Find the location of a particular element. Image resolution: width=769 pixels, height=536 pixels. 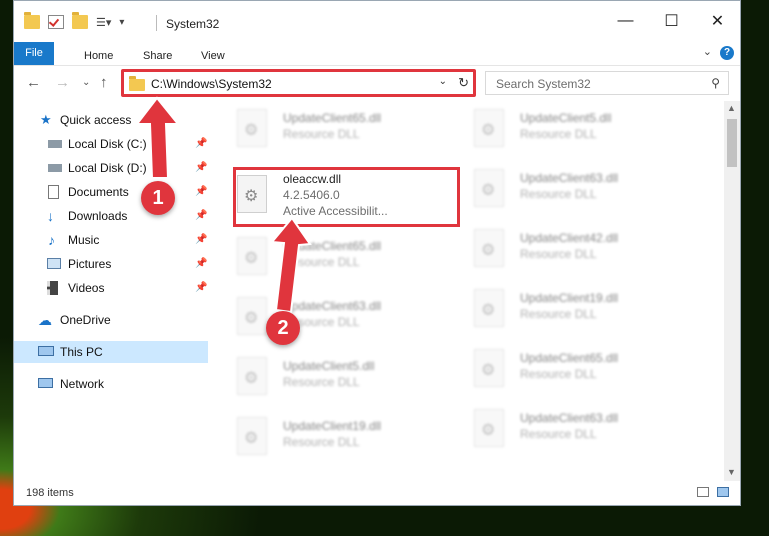

annotation-arrows is located at coordinates (223, 205).